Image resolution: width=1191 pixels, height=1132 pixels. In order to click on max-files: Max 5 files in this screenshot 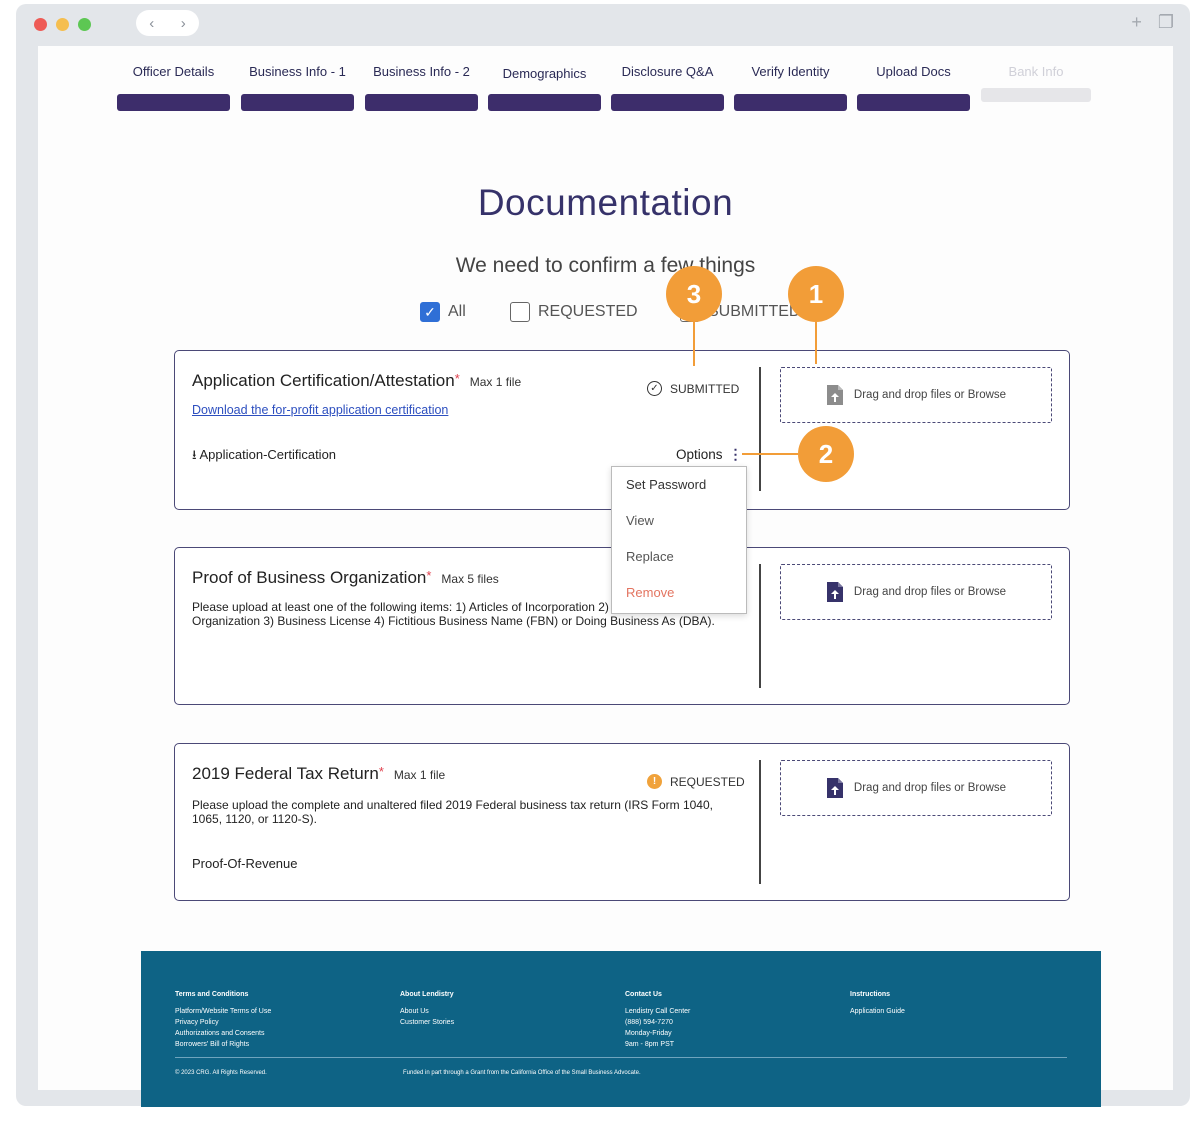, I will do `click(470, 579)`.